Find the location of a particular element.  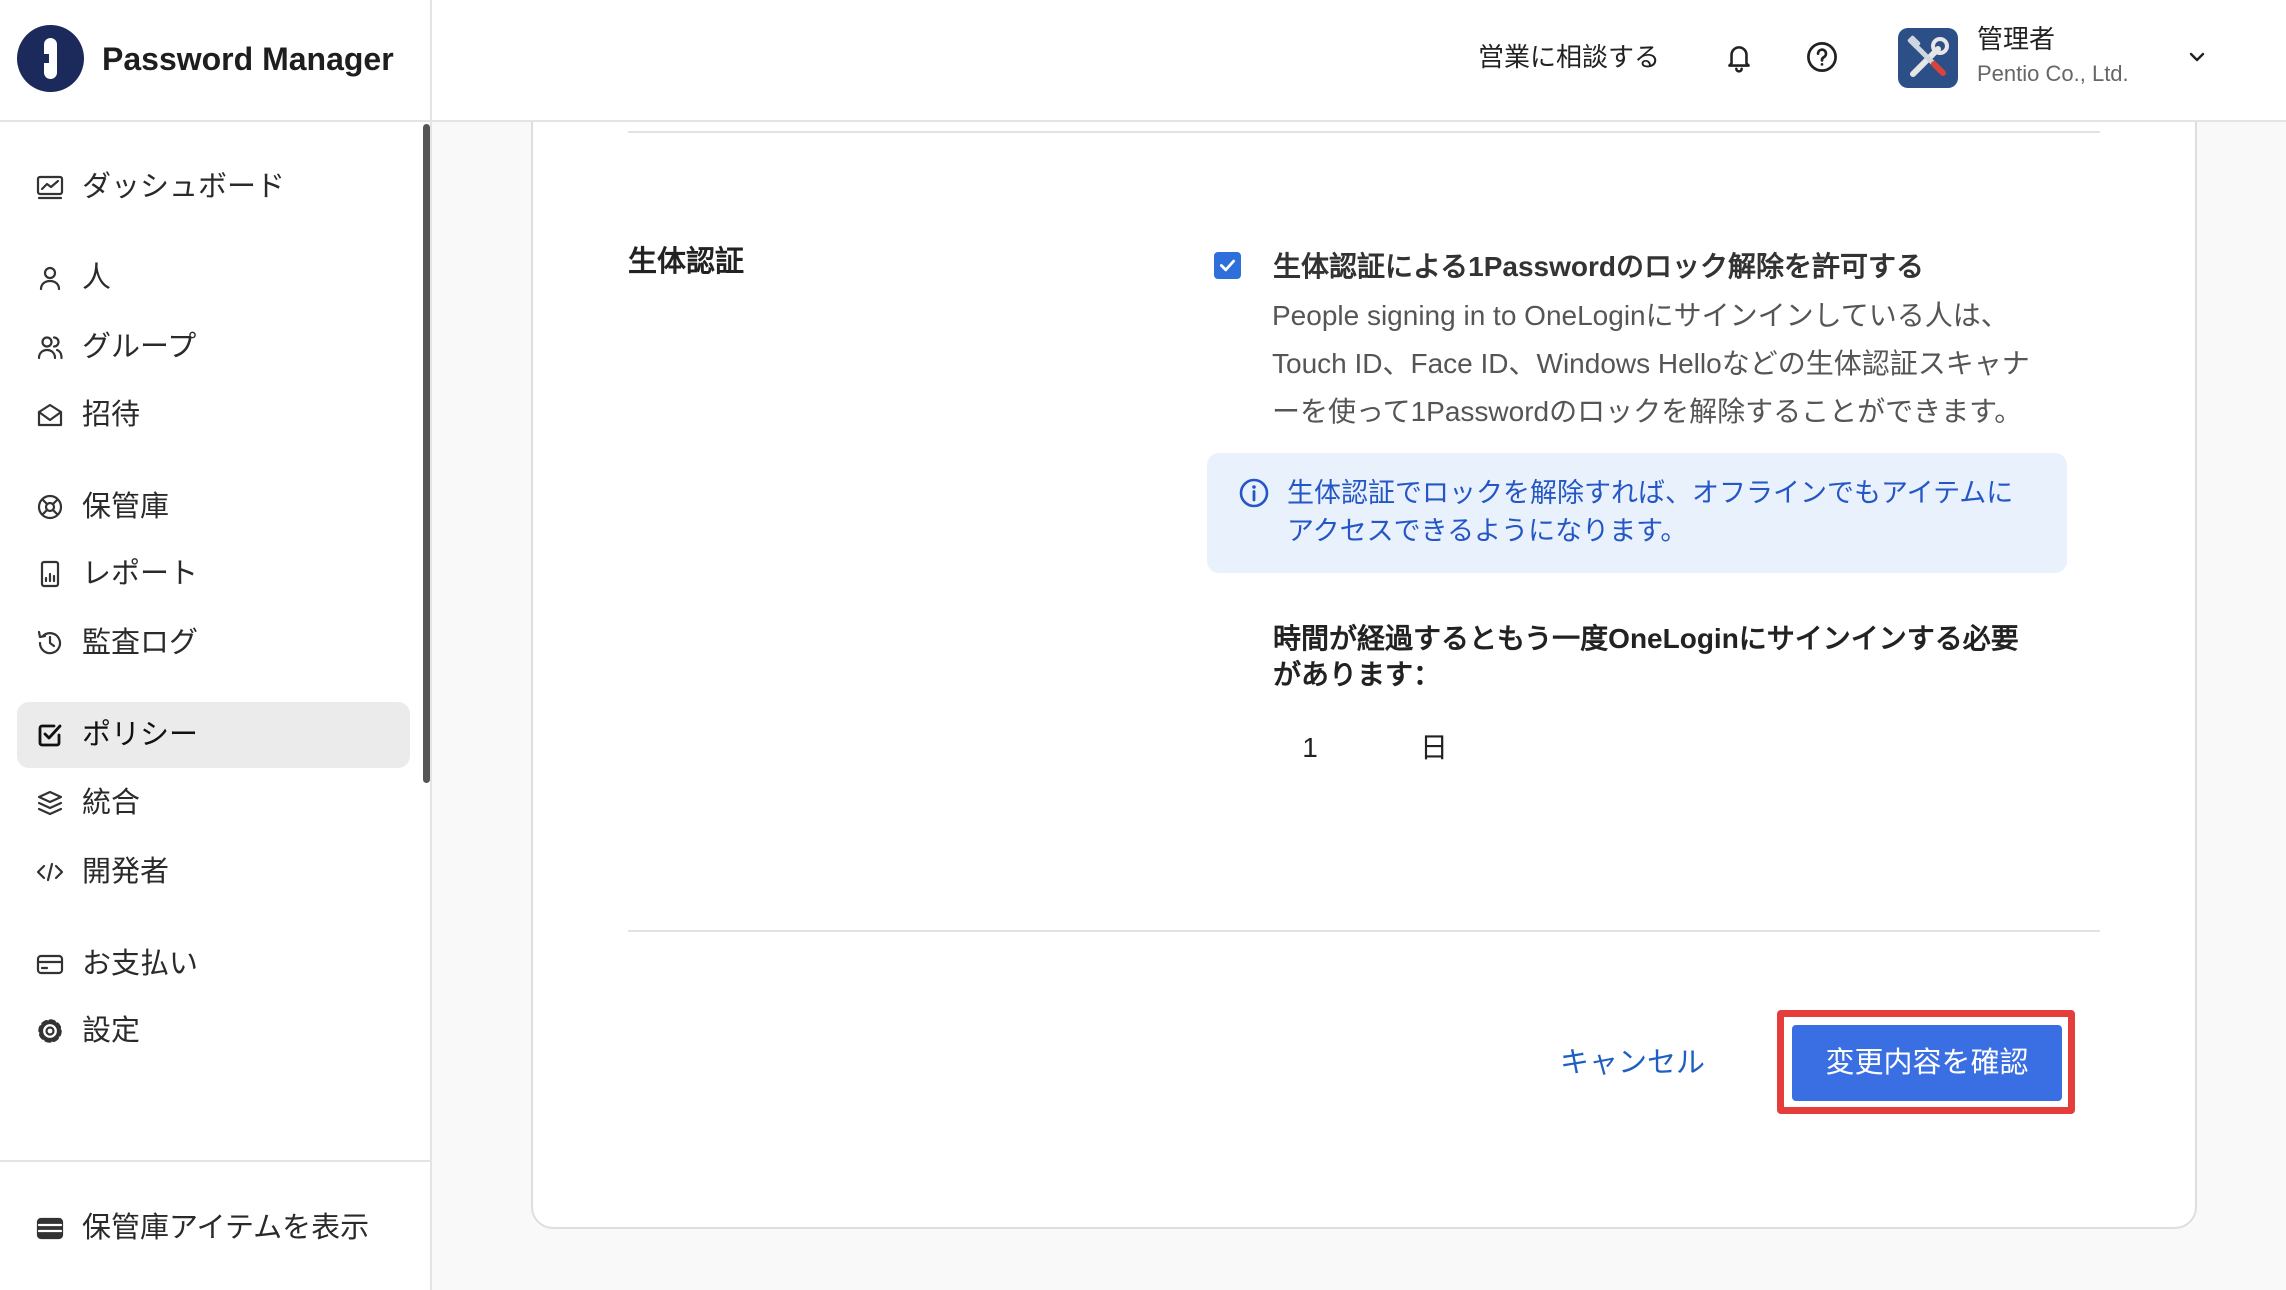

sidebar-item-label: 開発者 is located at coordinates (126, 872).